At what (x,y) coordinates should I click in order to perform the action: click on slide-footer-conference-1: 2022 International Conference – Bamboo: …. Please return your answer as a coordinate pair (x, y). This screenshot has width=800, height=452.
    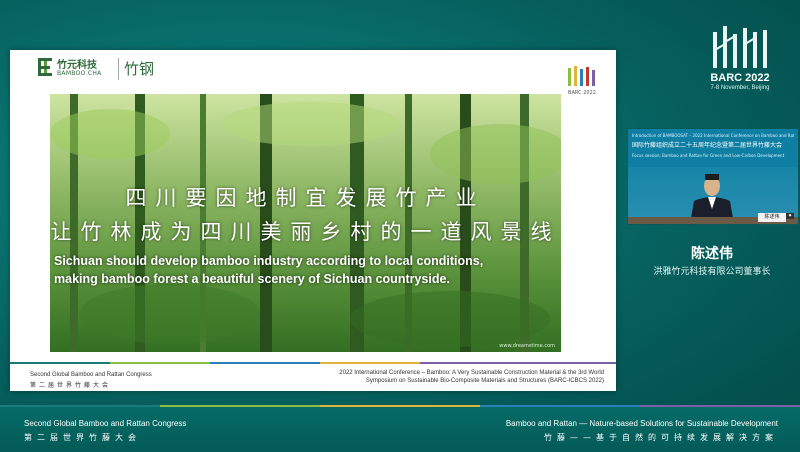
    Looking at the image, I should click on (471, 373).